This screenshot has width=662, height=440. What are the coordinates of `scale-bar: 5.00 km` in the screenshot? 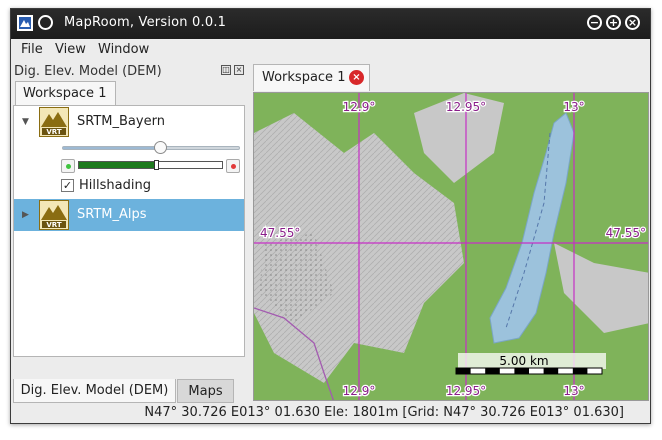 It's located at (530, 364).